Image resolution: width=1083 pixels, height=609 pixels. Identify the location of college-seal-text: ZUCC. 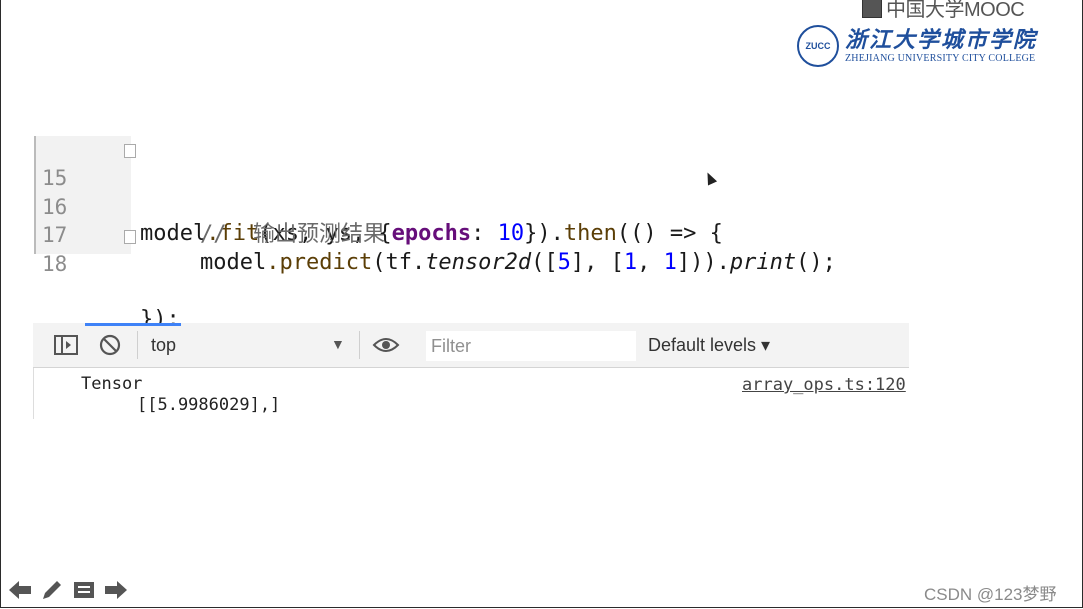
(818, 46).